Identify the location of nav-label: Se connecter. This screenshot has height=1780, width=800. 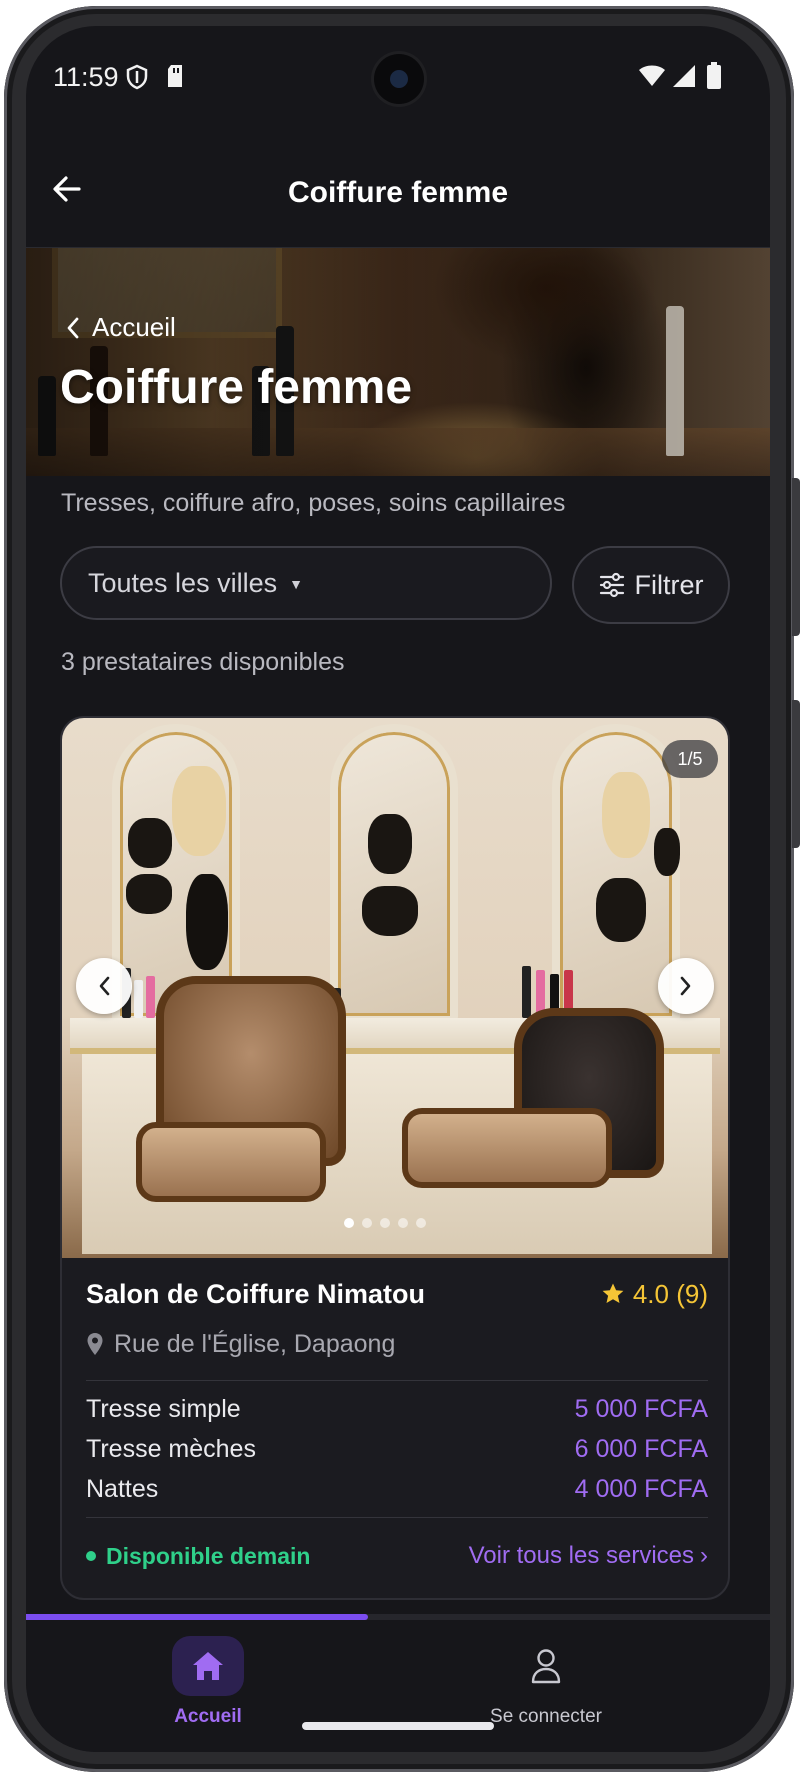
(546, 1716).